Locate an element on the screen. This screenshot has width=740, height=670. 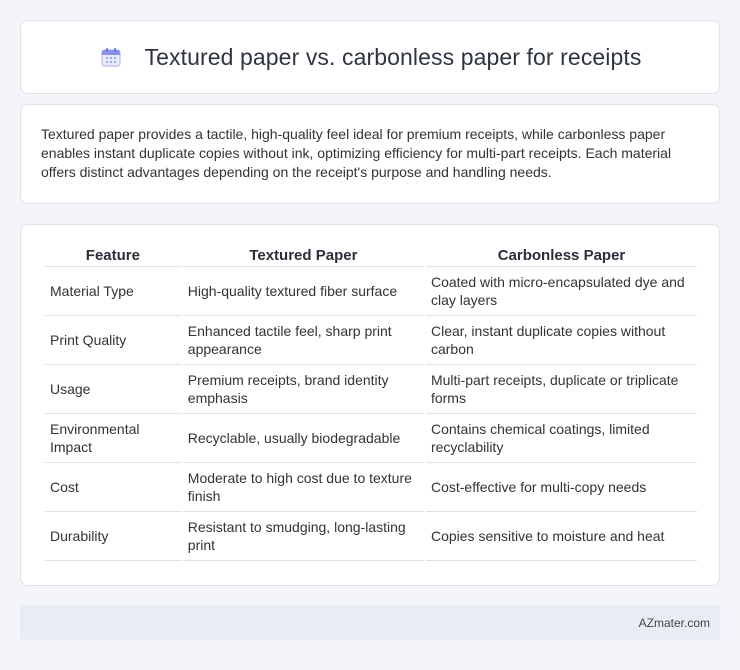
carbonless-paper-cell: Cost-effective for multi-copy needs is located at coordinates (561, 487).